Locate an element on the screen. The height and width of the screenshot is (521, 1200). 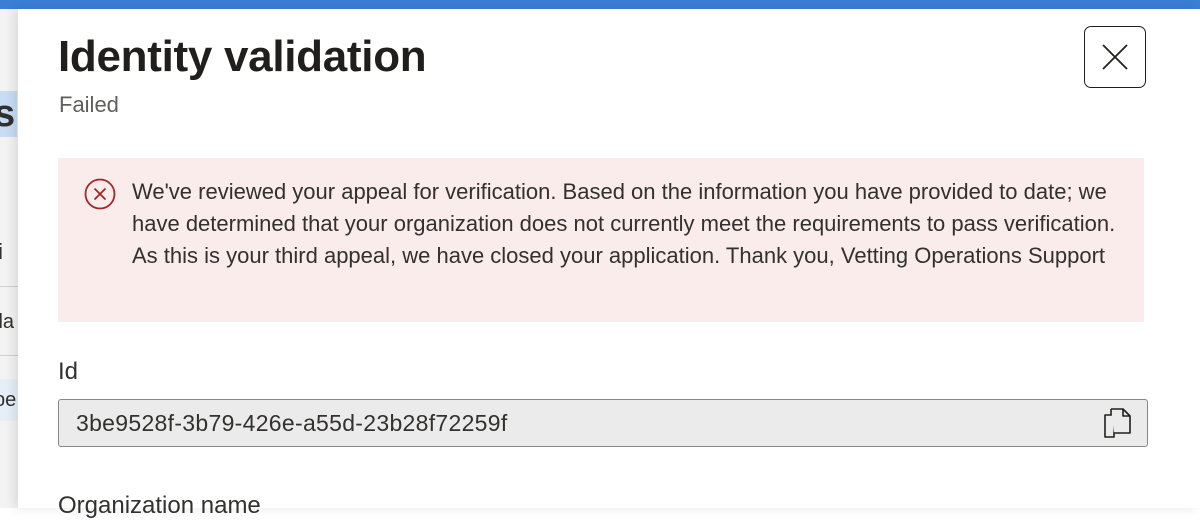
background-text-fragment: pe is located at coordinates (9, 400).